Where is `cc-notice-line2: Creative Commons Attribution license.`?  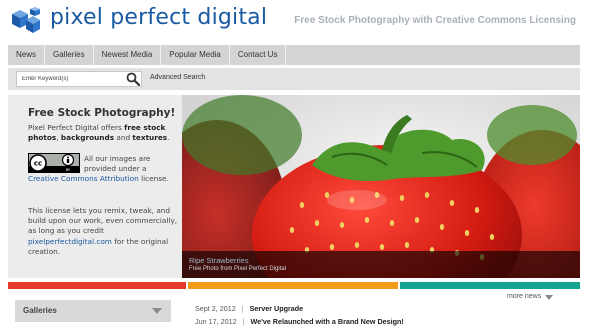
cc-notice-line2: Creative Commons Attribution license. is located at coordinates (104, 179).